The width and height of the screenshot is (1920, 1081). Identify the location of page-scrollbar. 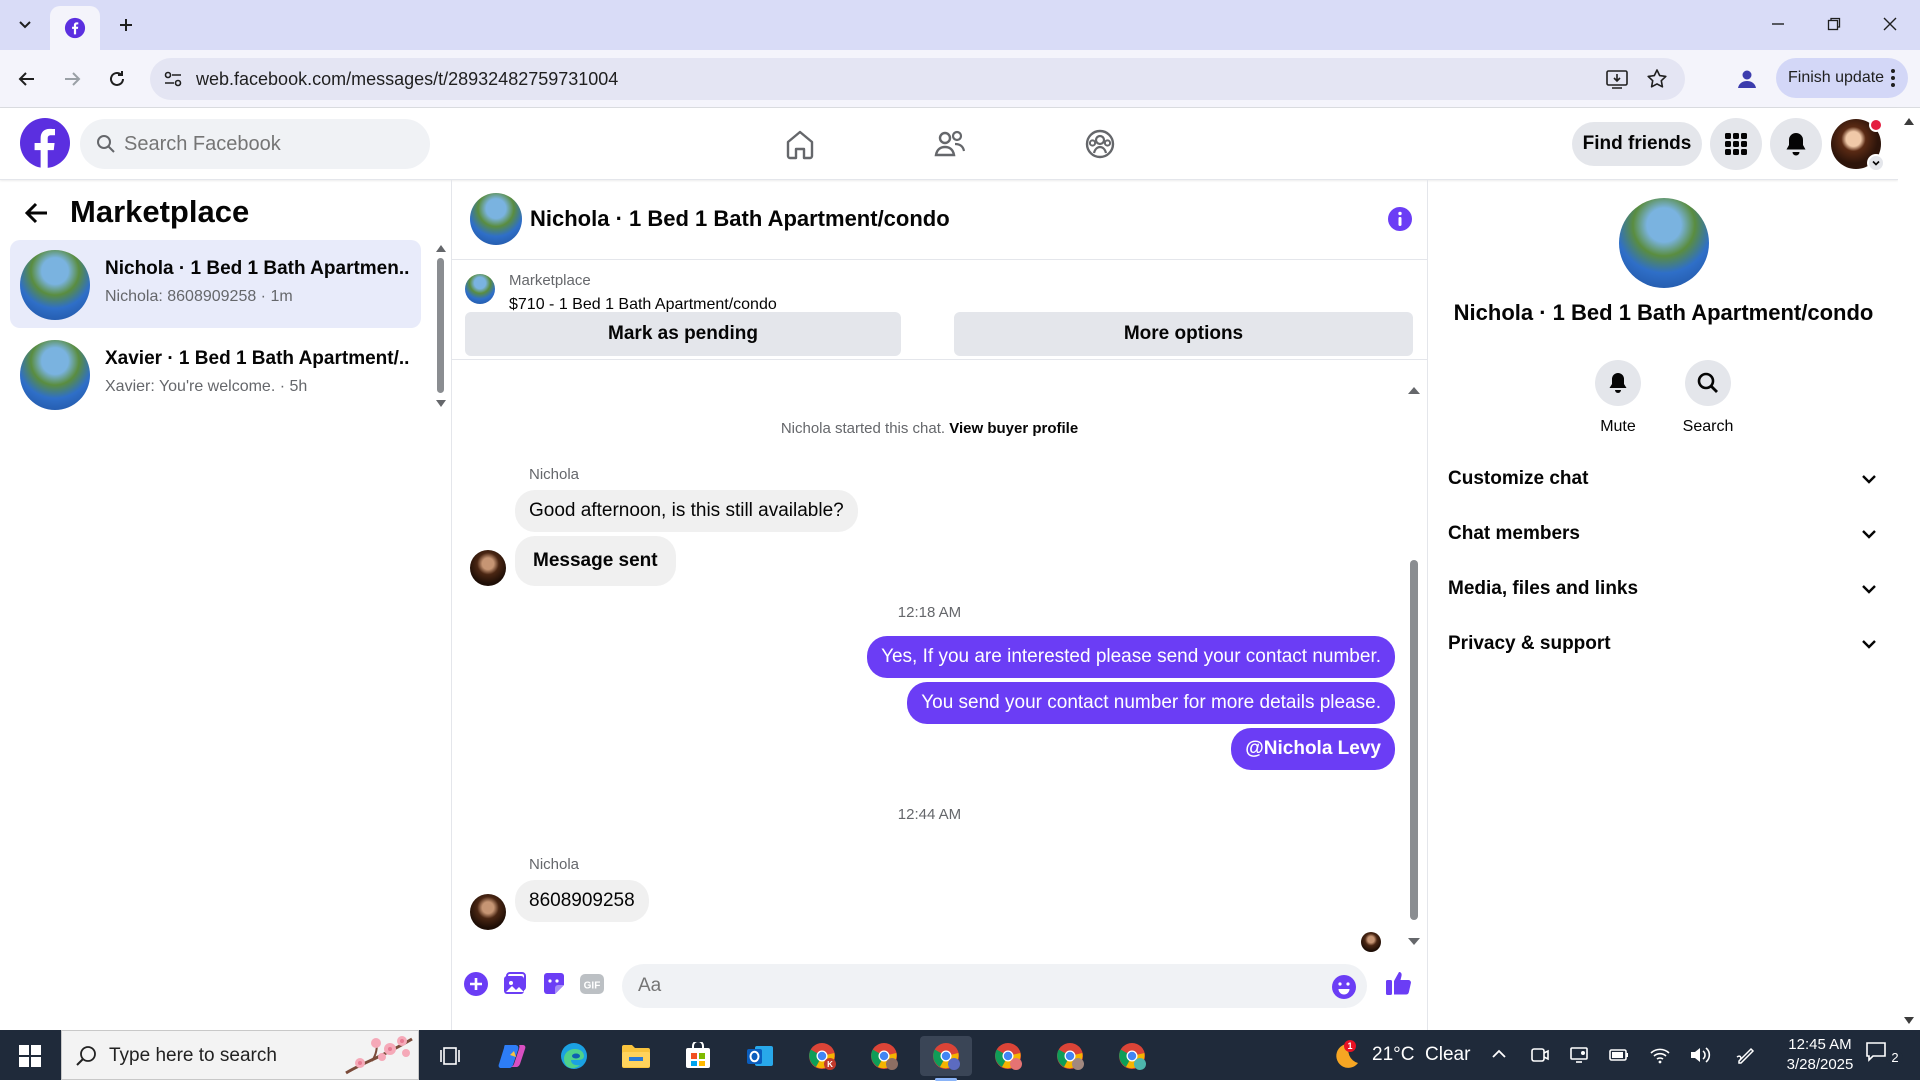
(1909, 569).